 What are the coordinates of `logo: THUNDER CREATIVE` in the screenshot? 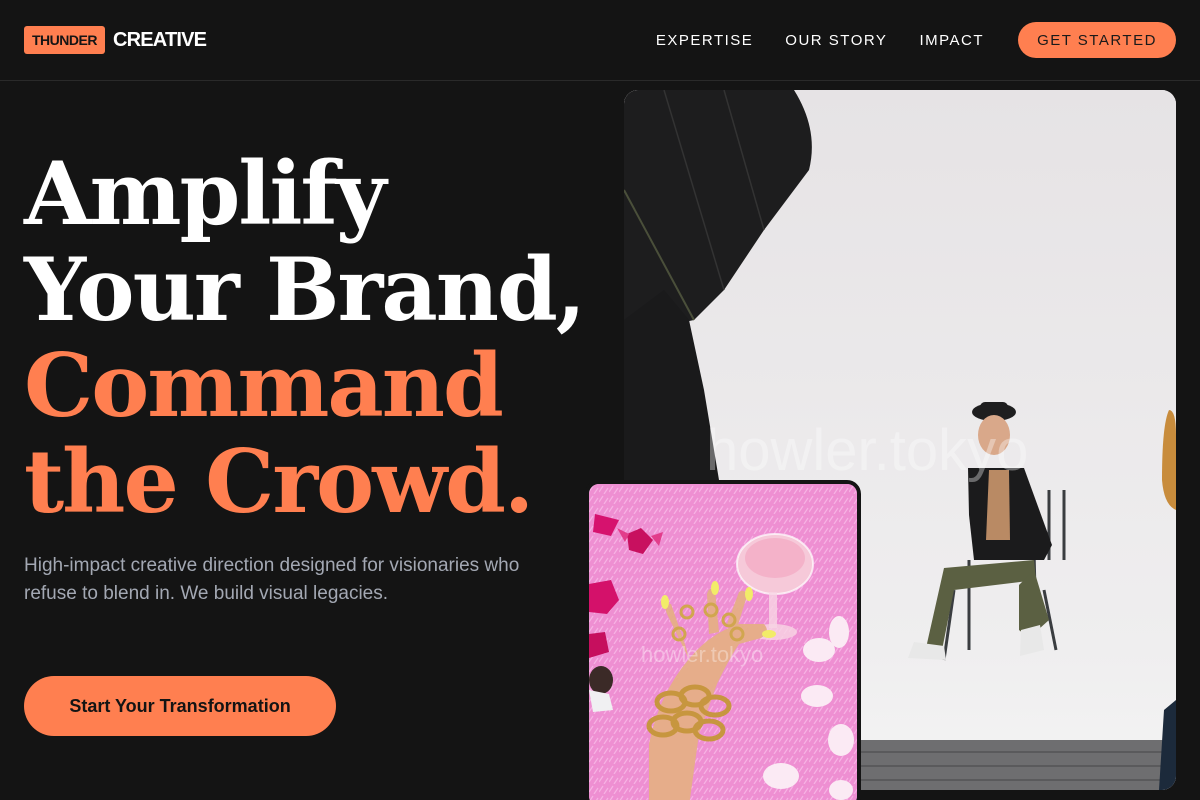 It's located at (115, 40).